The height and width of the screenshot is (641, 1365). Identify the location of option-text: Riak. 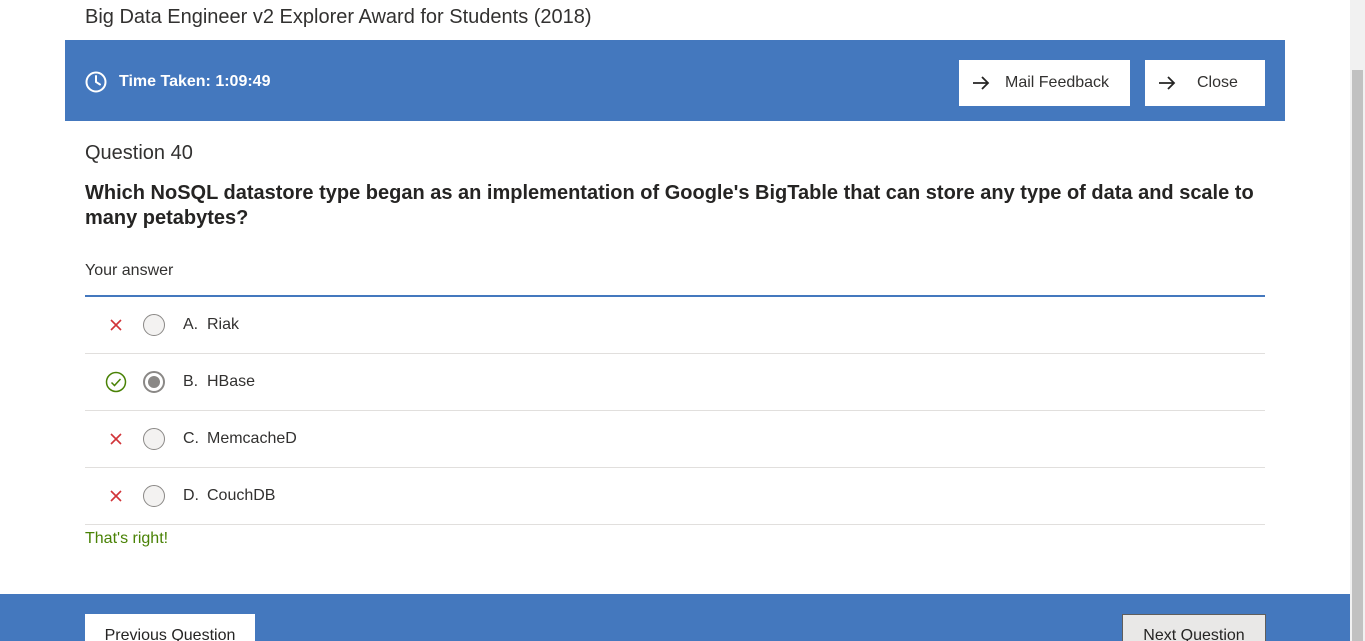
(223, 324).